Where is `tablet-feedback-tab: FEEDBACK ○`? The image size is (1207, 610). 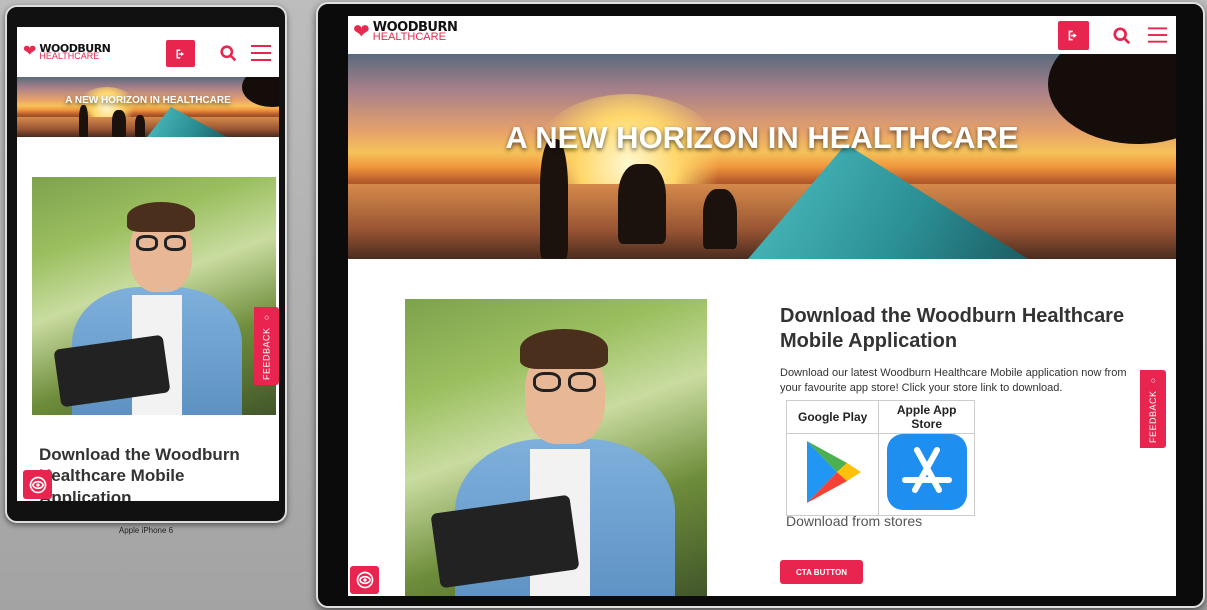 tablet-feedback-tab: FEEDBACK ○ is located at coordinates (1153, 409).